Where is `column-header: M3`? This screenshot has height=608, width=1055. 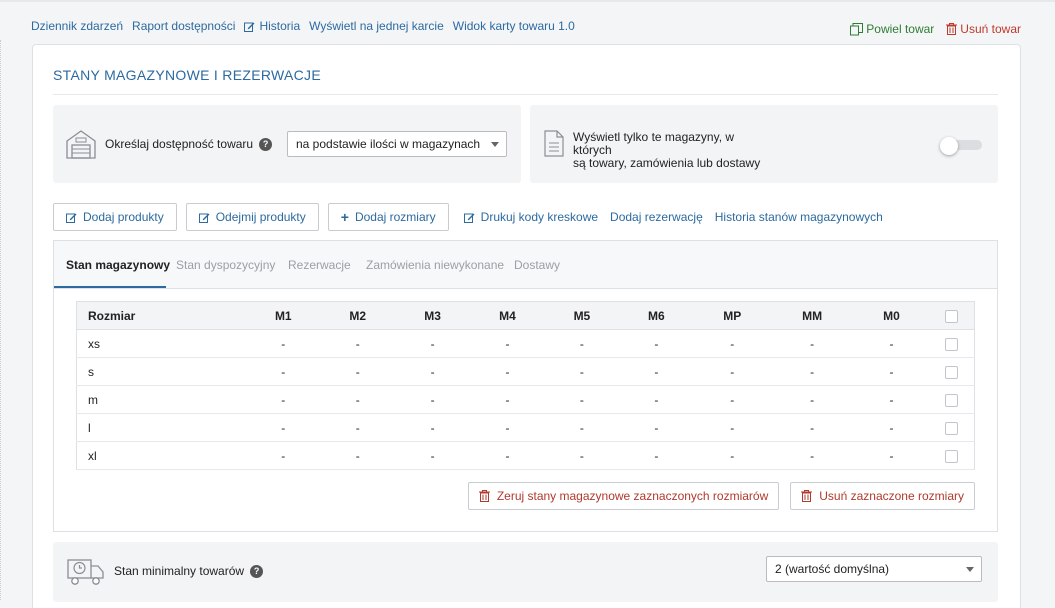 column-header: M3 is located at coordinates (433, 315).